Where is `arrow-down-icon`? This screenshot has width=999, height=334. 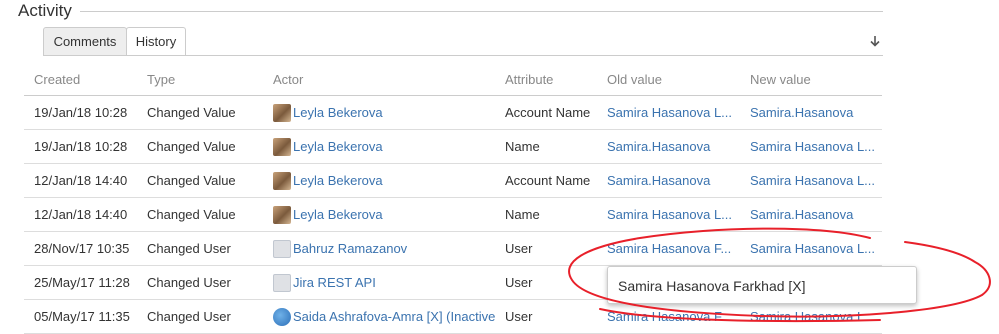
arrow-down-icon is located at coordinates (875, 41).